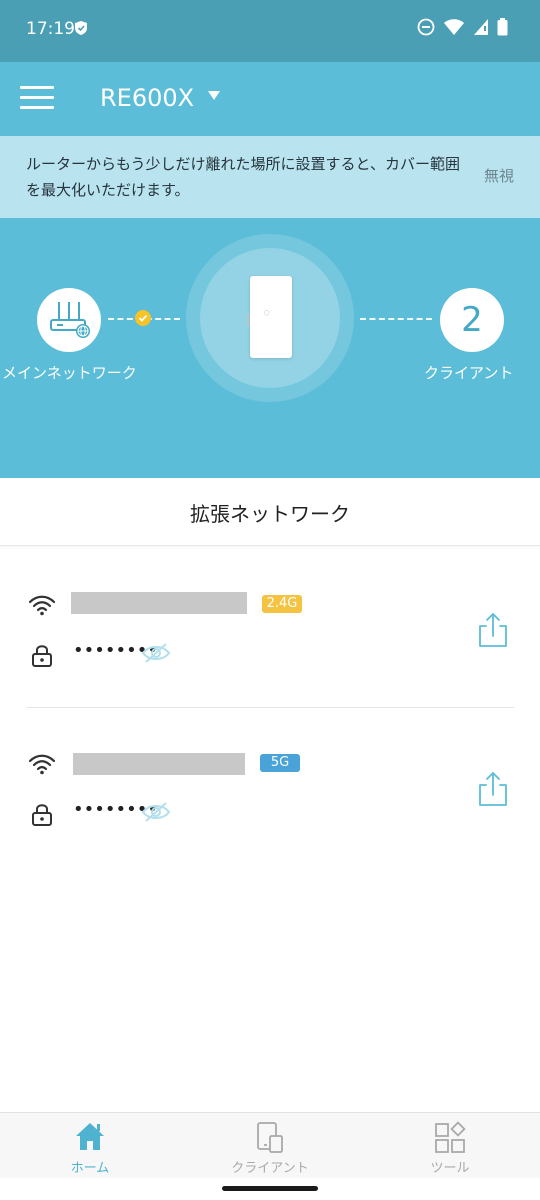 This screenshot has height=1200, width=540. I want to click on tools-grid-icon, so click(450, 1137).